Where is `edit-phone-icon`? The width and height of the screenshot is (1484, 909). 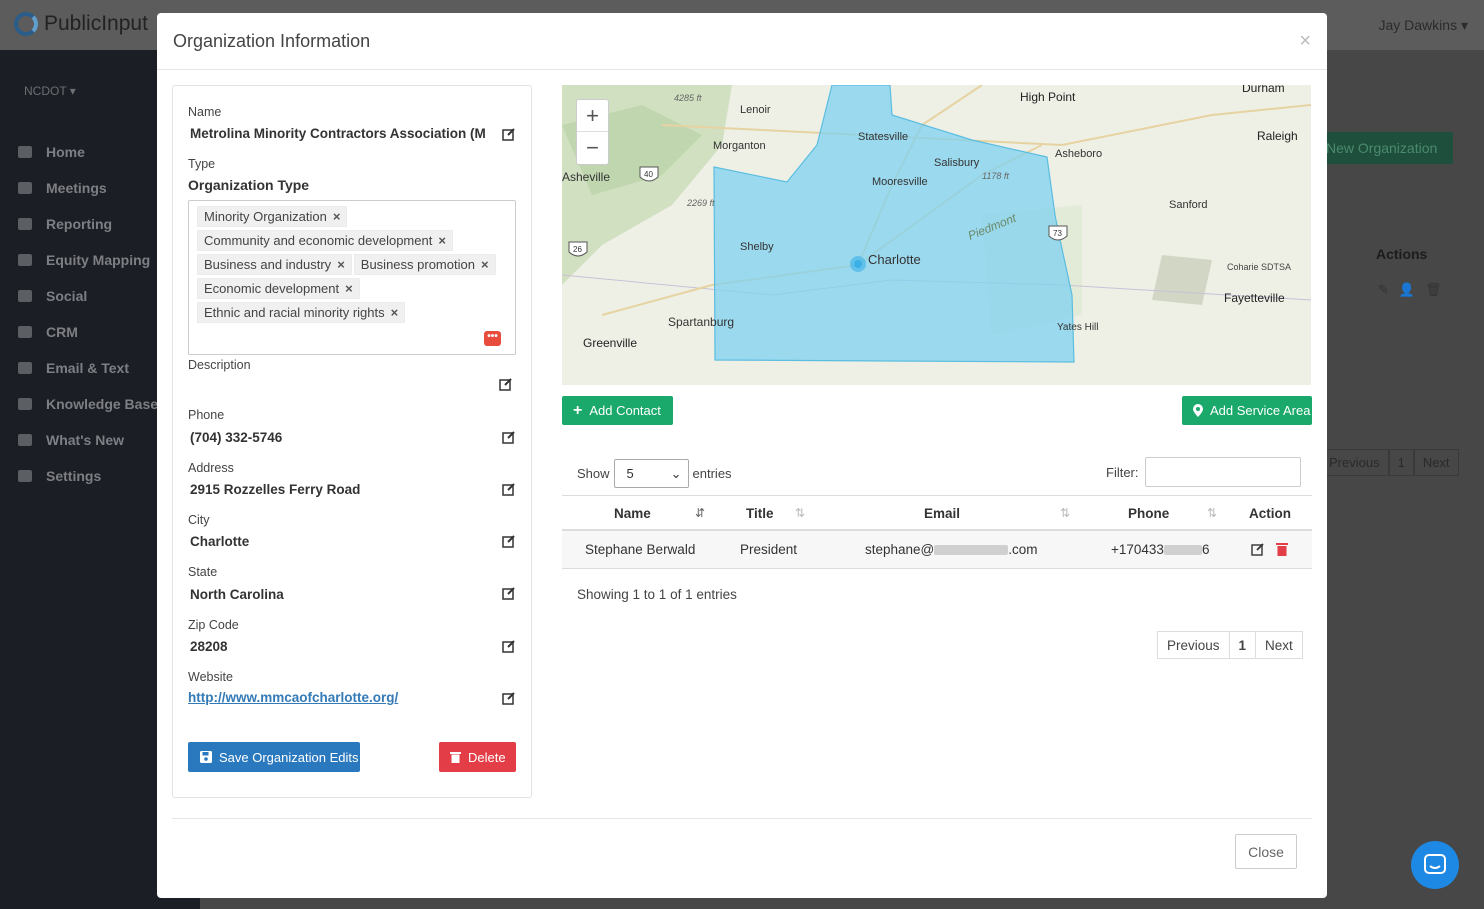 edit-phone-icon is located at coordinates (509, 437).